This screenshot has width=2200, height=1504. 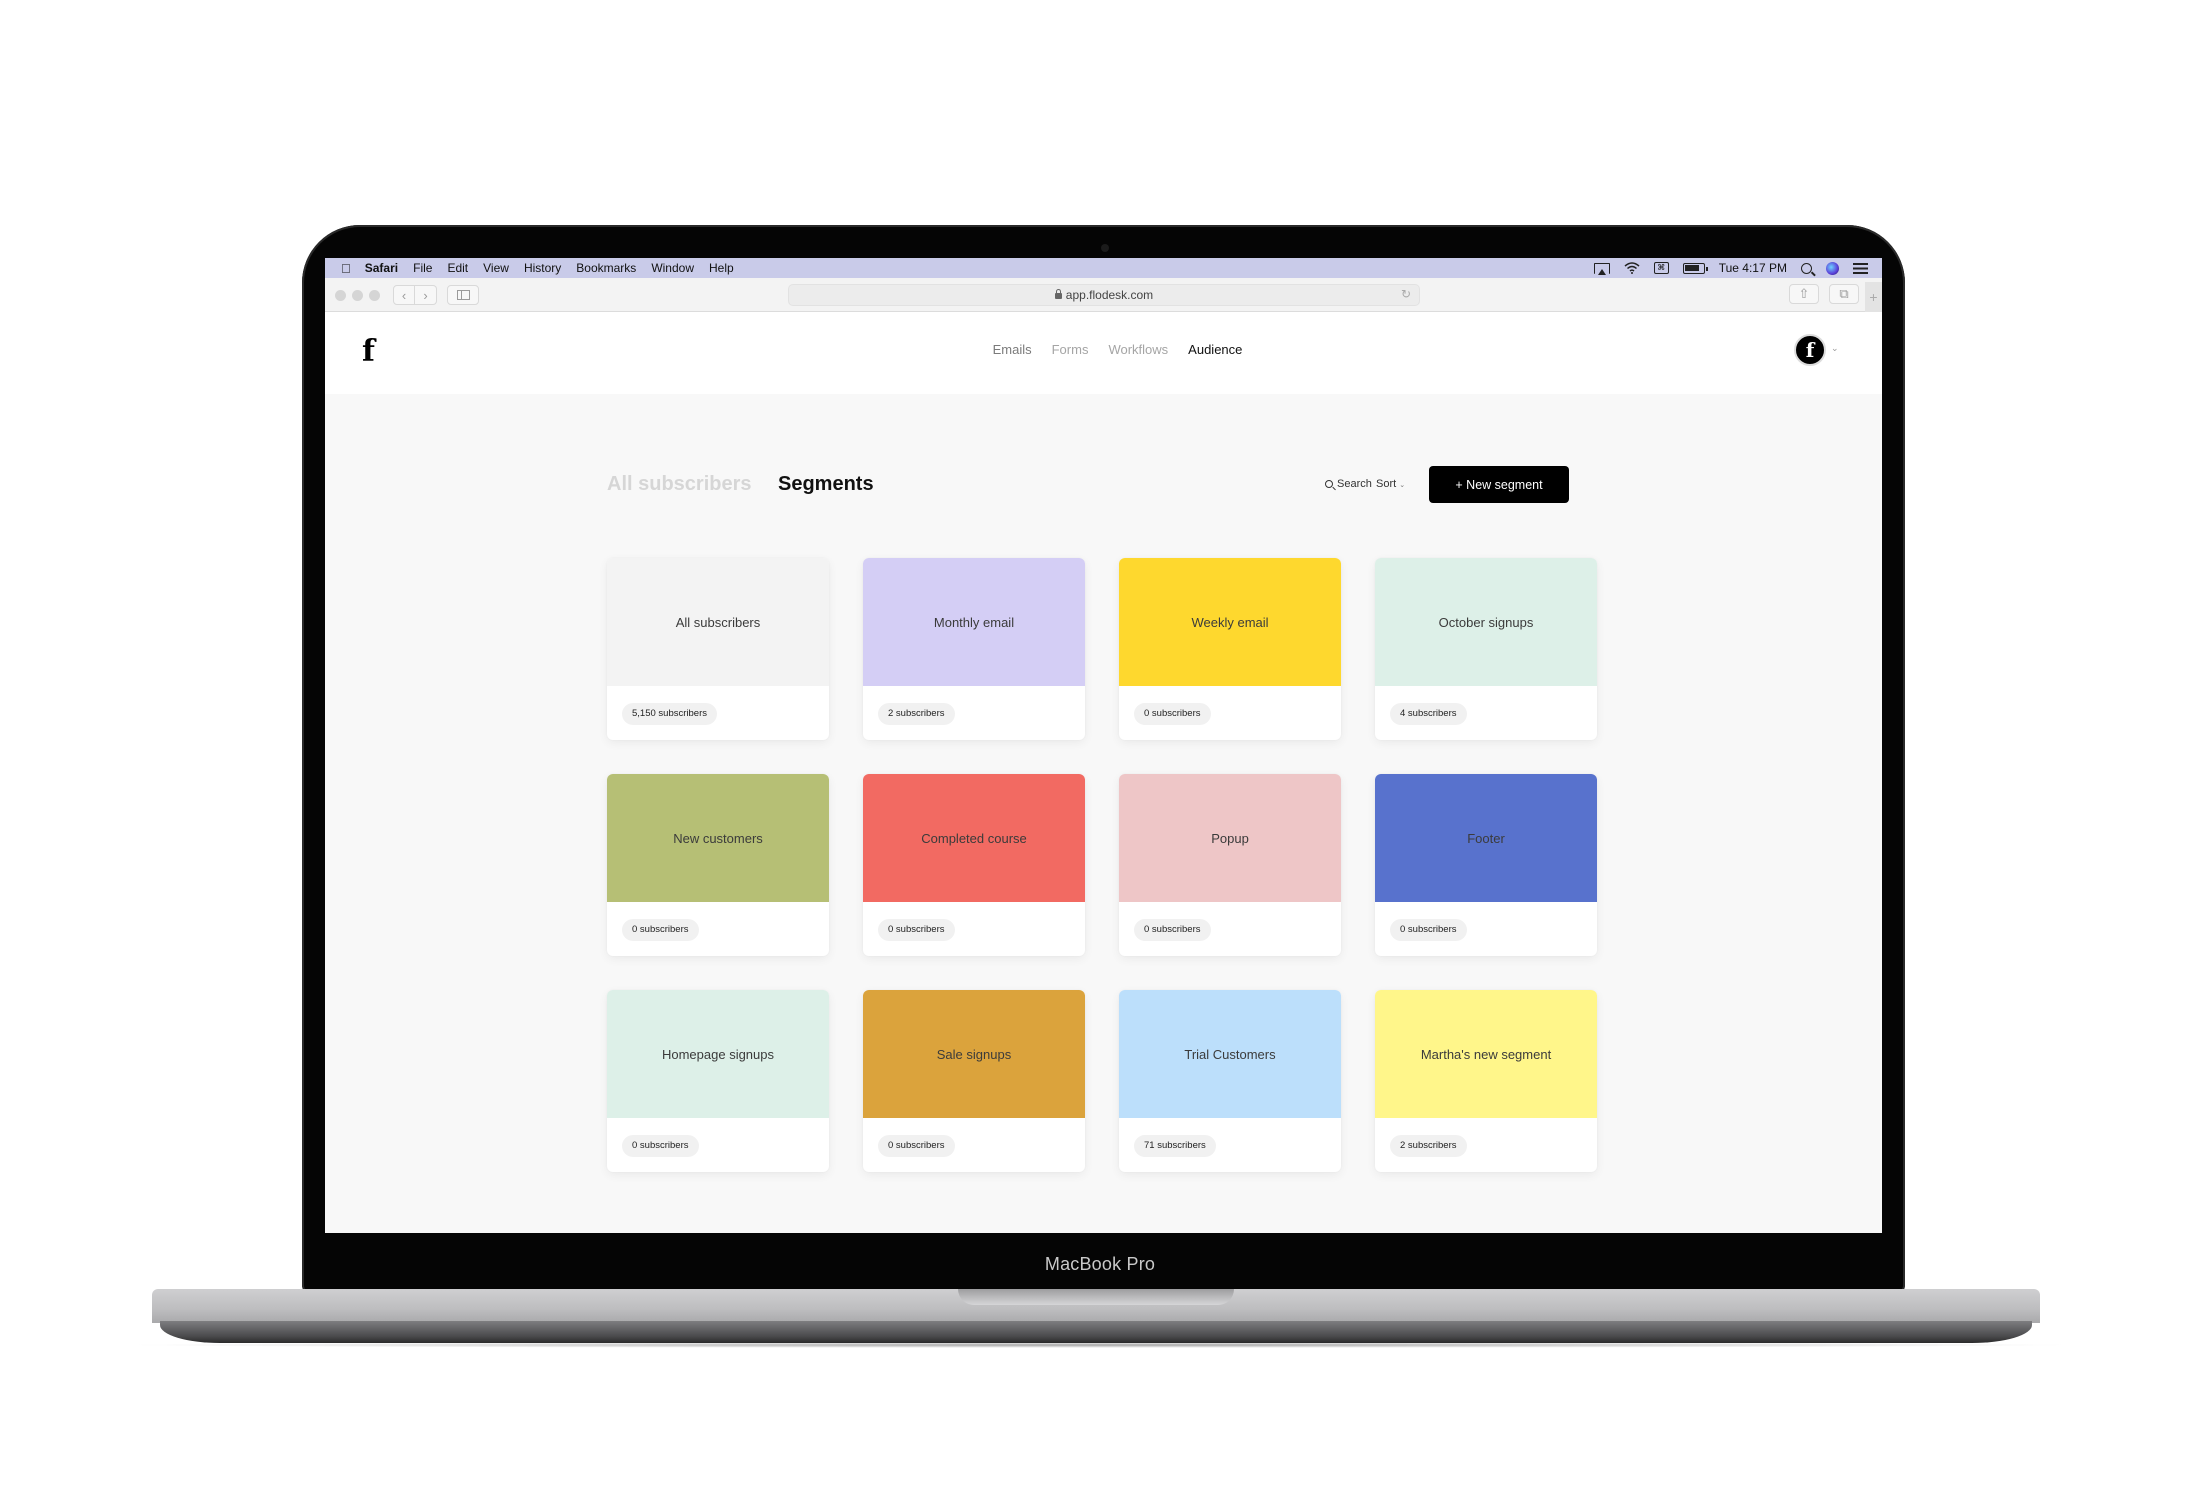 What do you see at coordinates (542, 268) in the screenshot?
I see `menu-history: History` at bounding box center [542, 268].